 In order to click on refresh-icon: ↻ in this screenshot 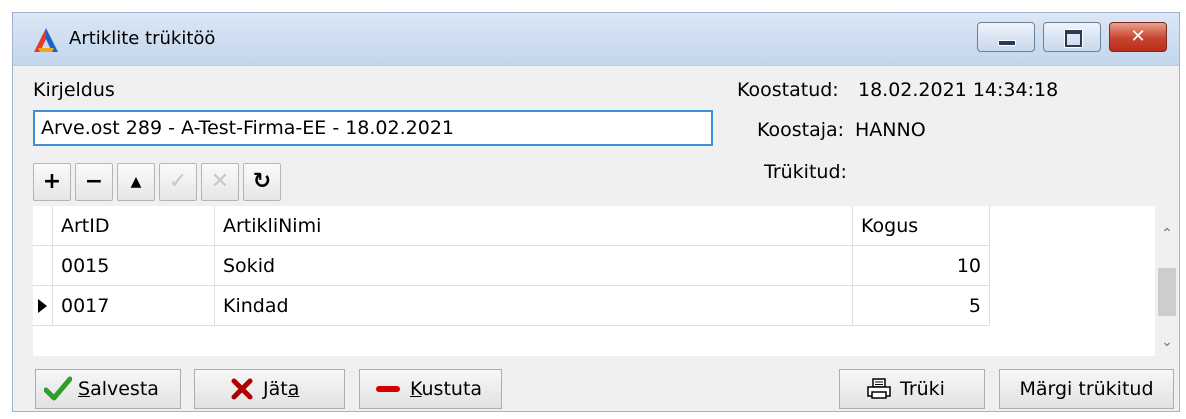, I will do `click(262, 181)`.